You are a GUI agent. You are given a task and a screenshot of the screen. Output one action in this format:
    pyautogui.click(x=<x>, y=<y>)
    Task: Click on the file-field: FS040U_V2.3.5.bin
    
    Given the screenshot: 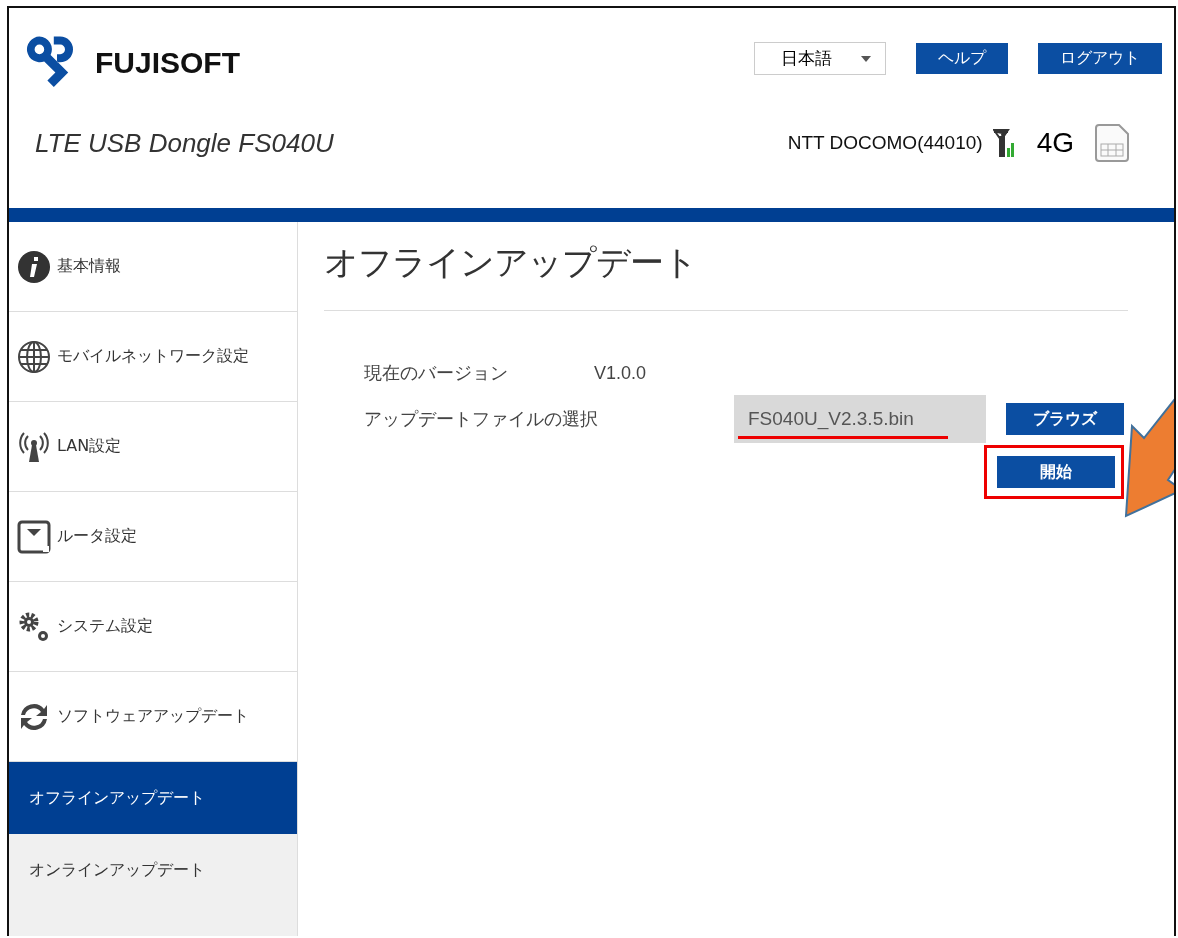 What is the action you would take?
    pyautogui.click(x=860, y=419)
    